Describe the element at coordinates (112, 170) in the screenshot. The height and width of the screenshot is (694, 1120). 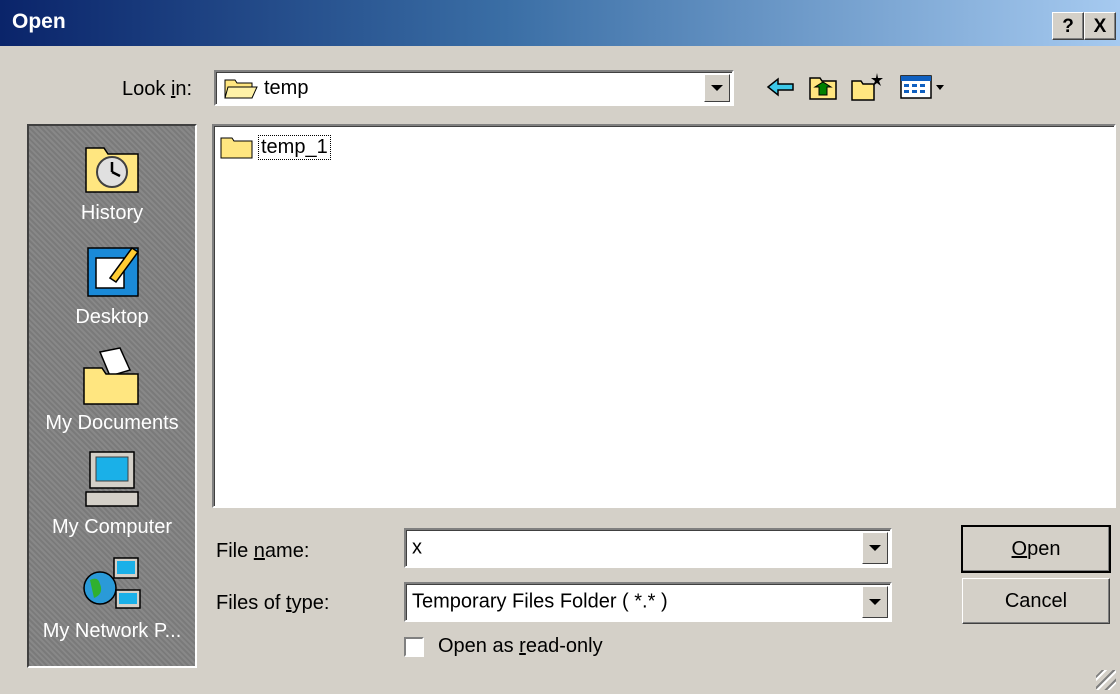
I see `history-icon` at that location.